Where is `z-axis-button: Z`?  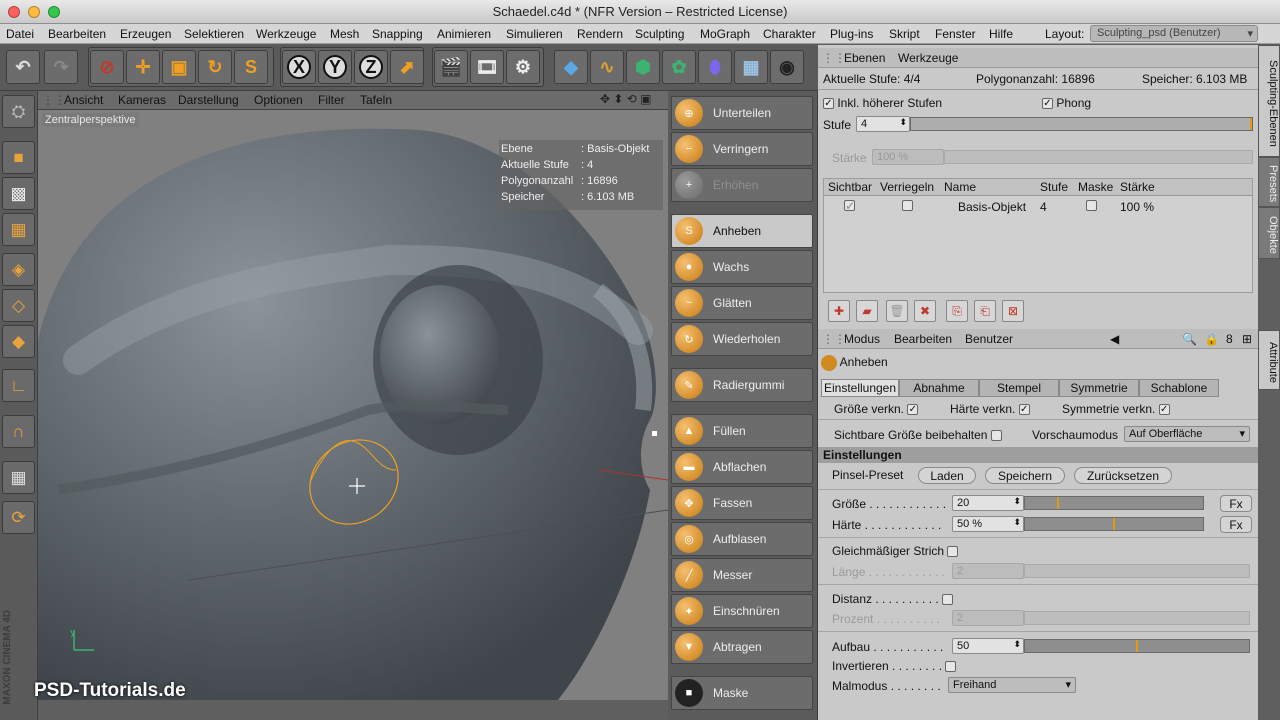
z-axis-button: Z is located at coordinates (371, 67).